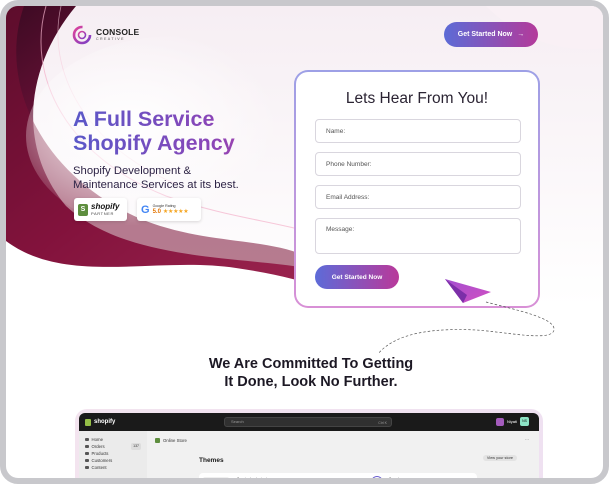  What do you see at coordinates (99, 467) in the screenshot?
I see `sidebar-item-label: Content` at bounding box center [99, 467].